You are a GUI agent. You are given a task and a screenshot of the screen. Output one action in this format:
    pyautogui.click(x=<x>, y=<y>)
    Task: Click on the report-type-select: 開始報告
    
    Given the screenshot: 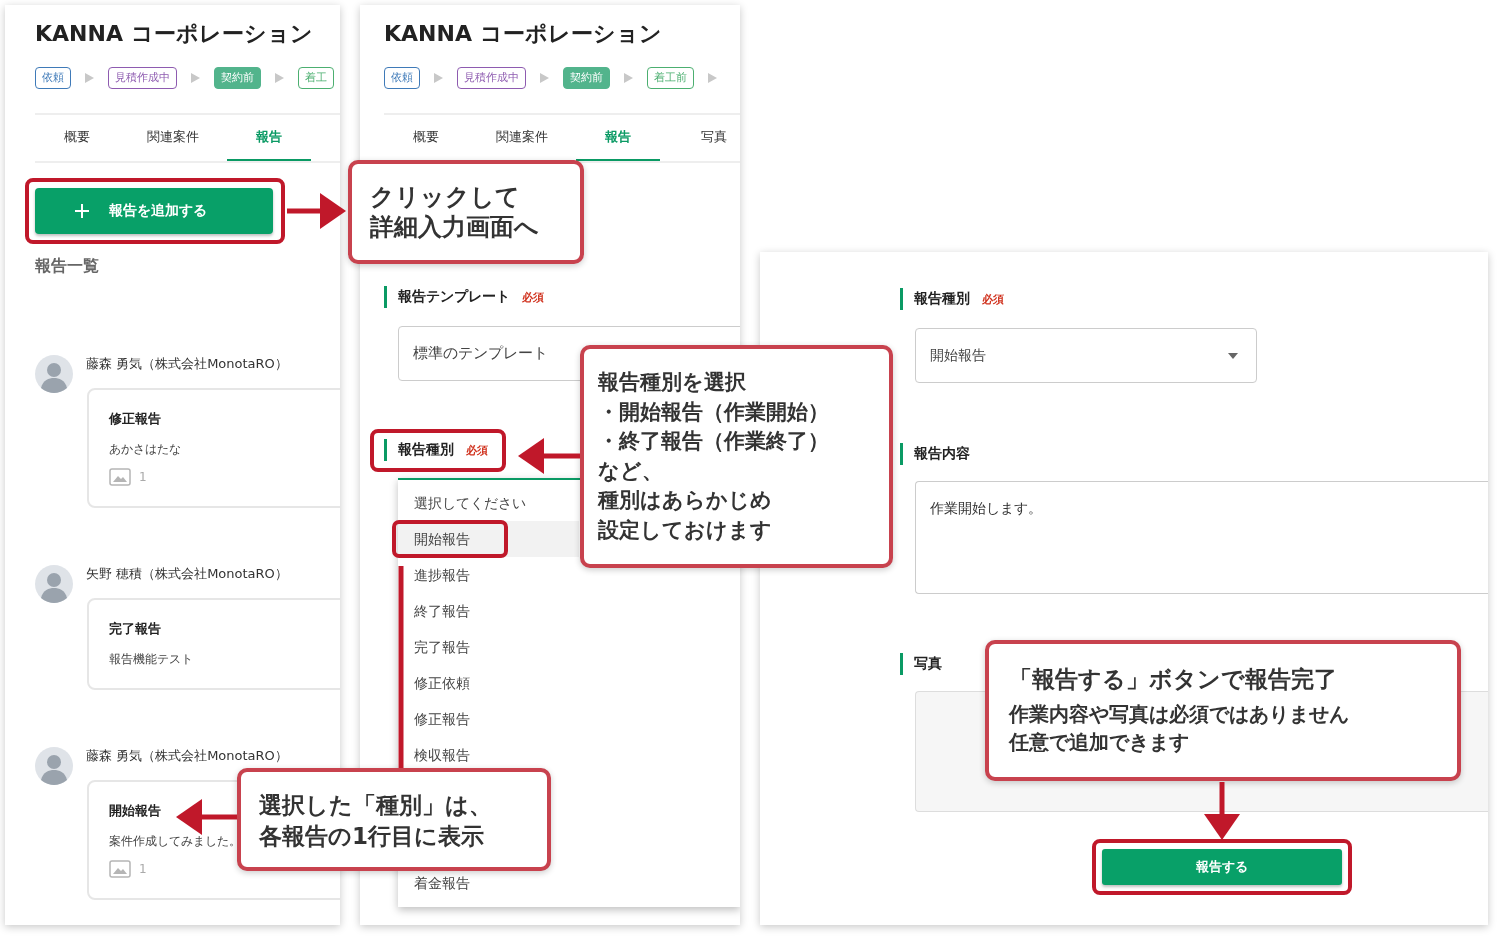 What is the action you would take?
    pyautogui.click(x=1086, y=355)
    